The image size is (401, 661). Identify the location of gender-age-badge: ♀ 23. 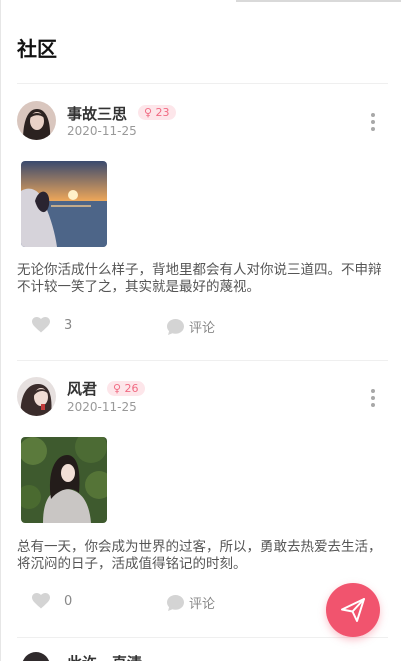
(157, 112).